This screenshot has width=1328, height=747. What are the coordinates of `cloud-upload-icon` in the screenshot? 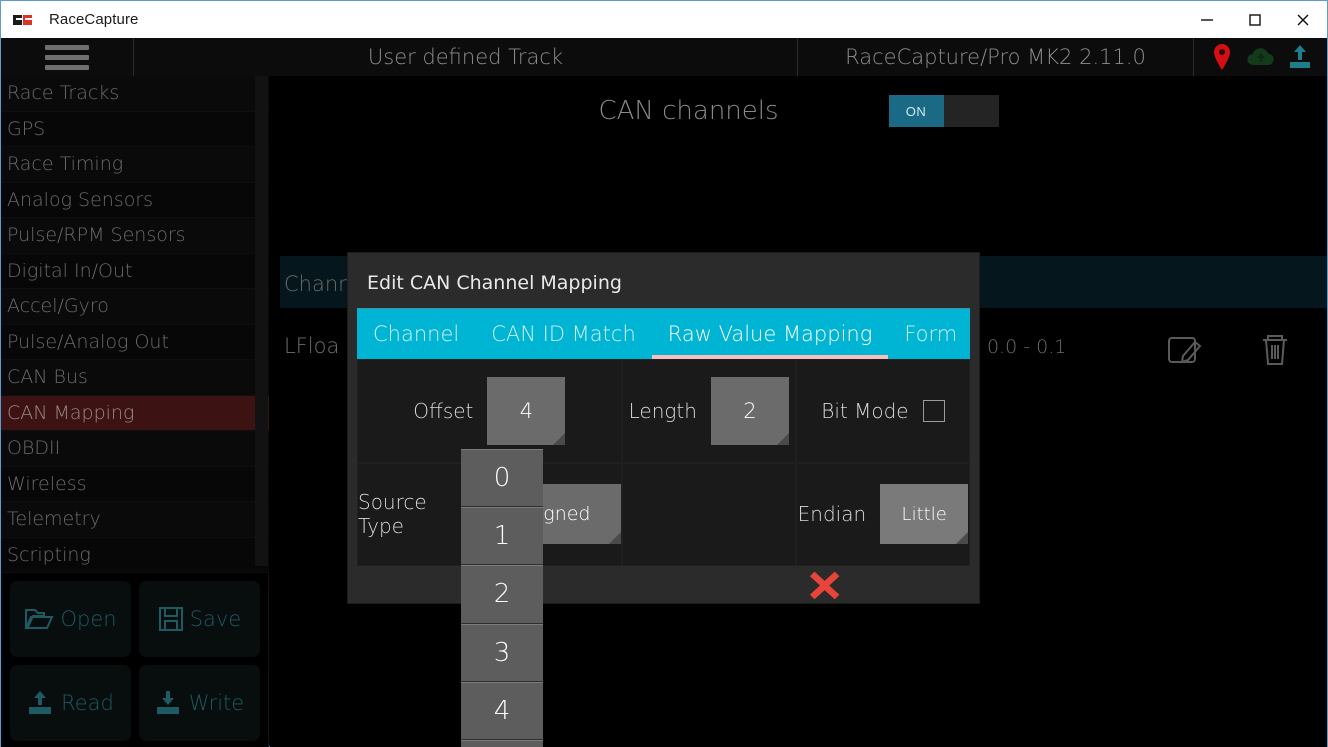 It's located at (1261, 57).